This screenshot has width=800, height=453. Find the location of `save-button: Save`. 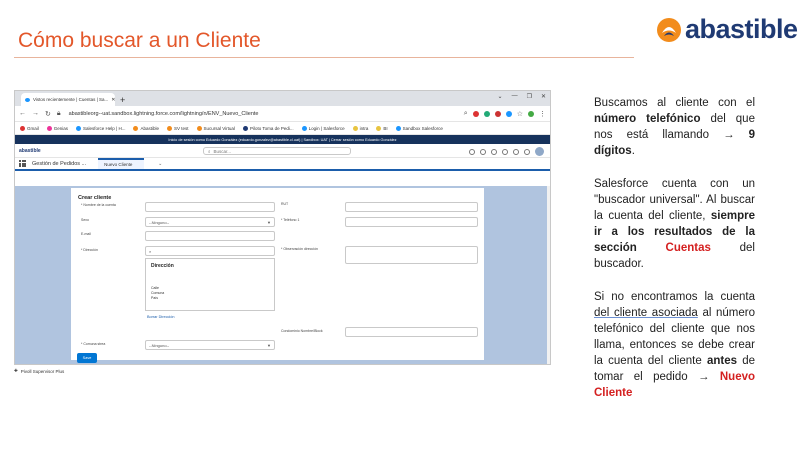

save-button: Save is located at coordinates (87, 358).